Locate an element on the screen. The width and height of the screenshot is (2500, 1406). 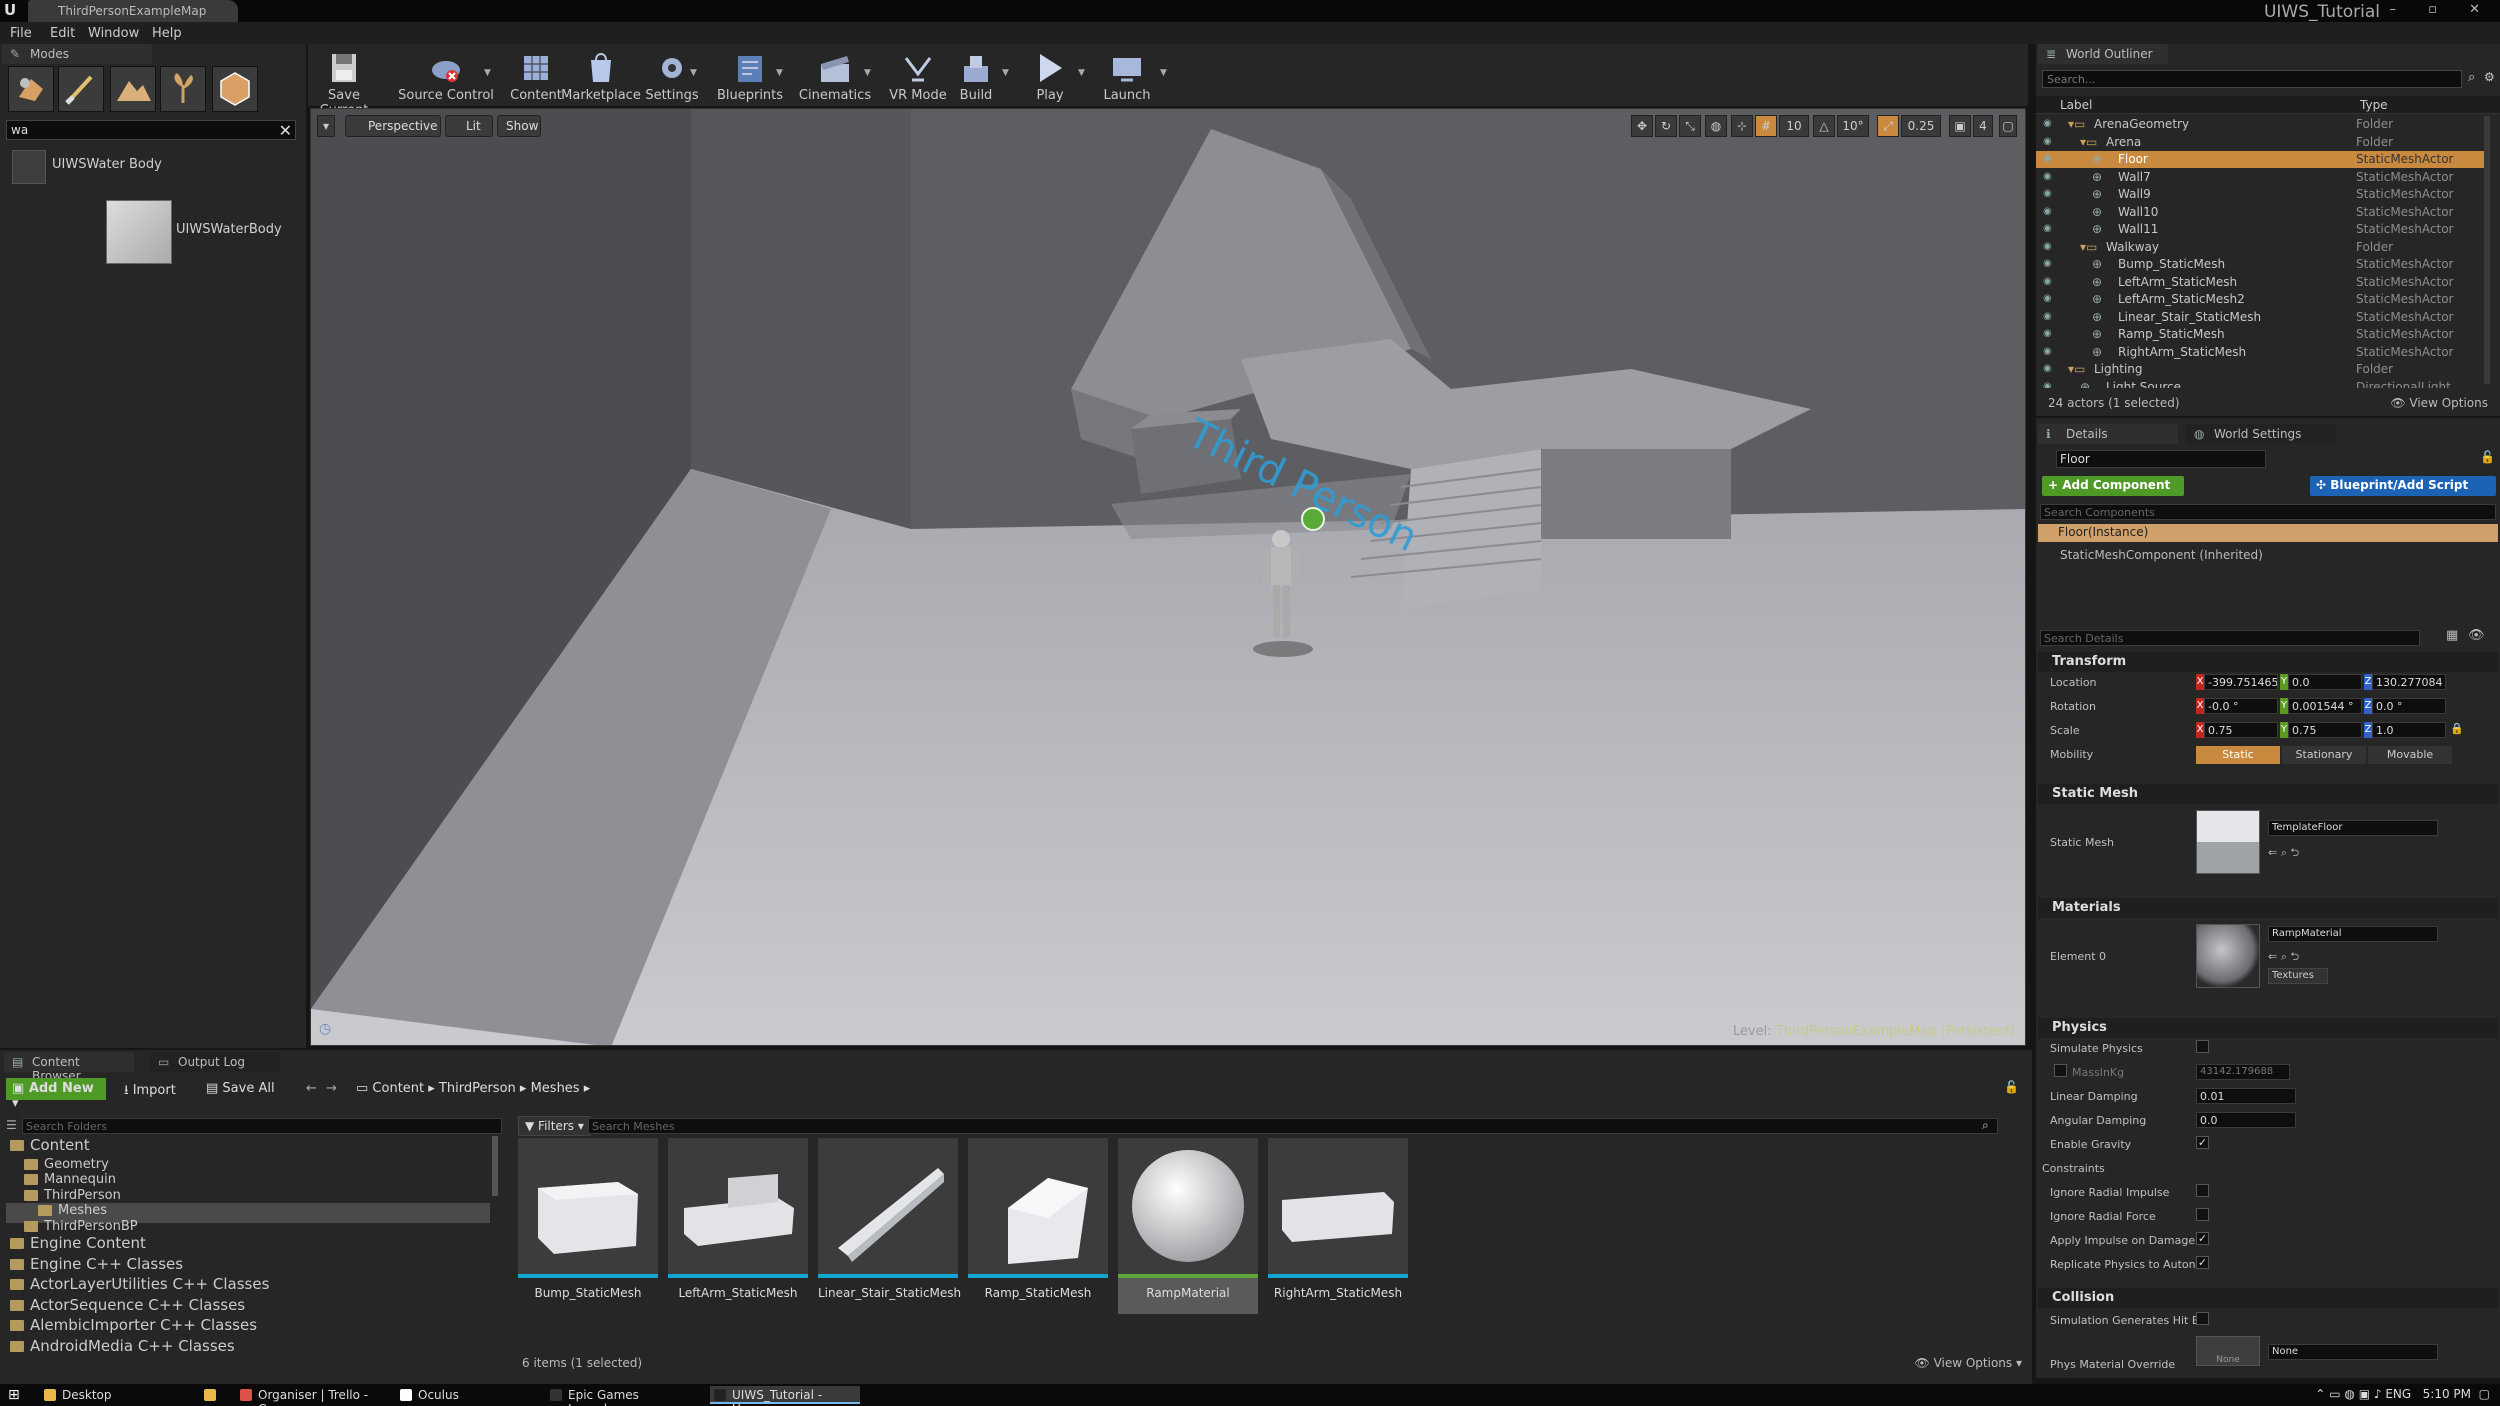
folder-tree-item: Content is located at coordinates (248, 1146).